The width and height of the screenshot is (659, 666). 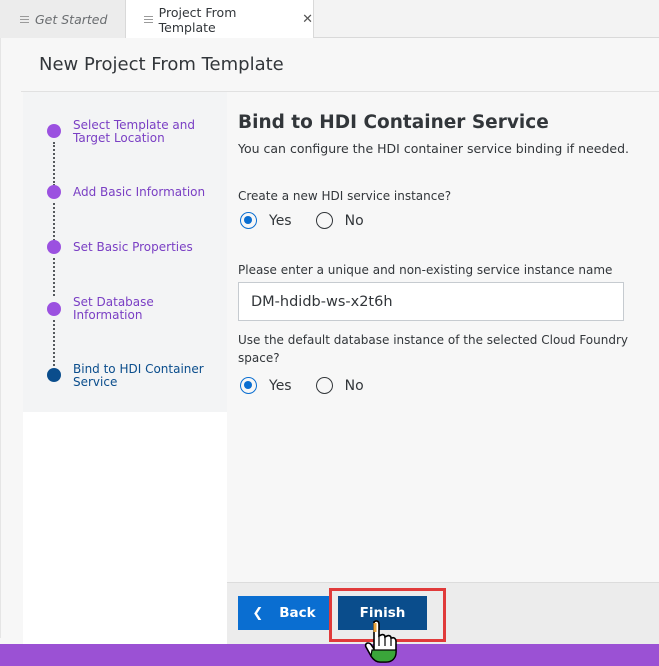 What do you see at coordinates (248, 220) in the screenshot?
I see `create-instance-yes-radio` at bounding box center [248, 220].